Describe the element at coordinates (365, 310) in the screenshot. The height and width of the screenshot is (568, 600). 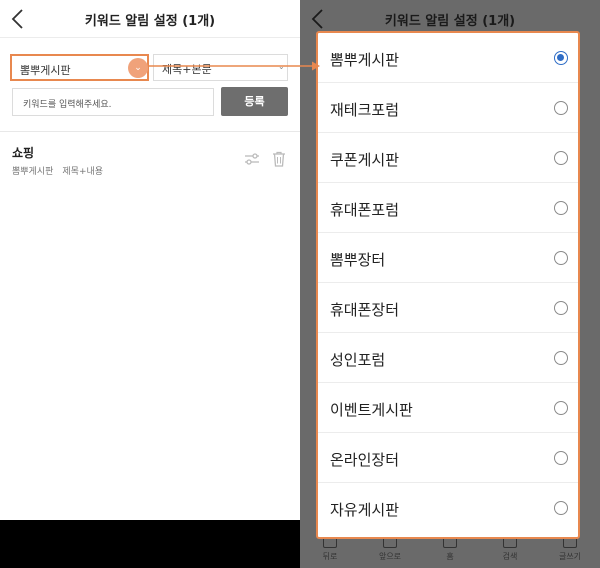
I see `board-option-label: 휴대폰장터` at that location.